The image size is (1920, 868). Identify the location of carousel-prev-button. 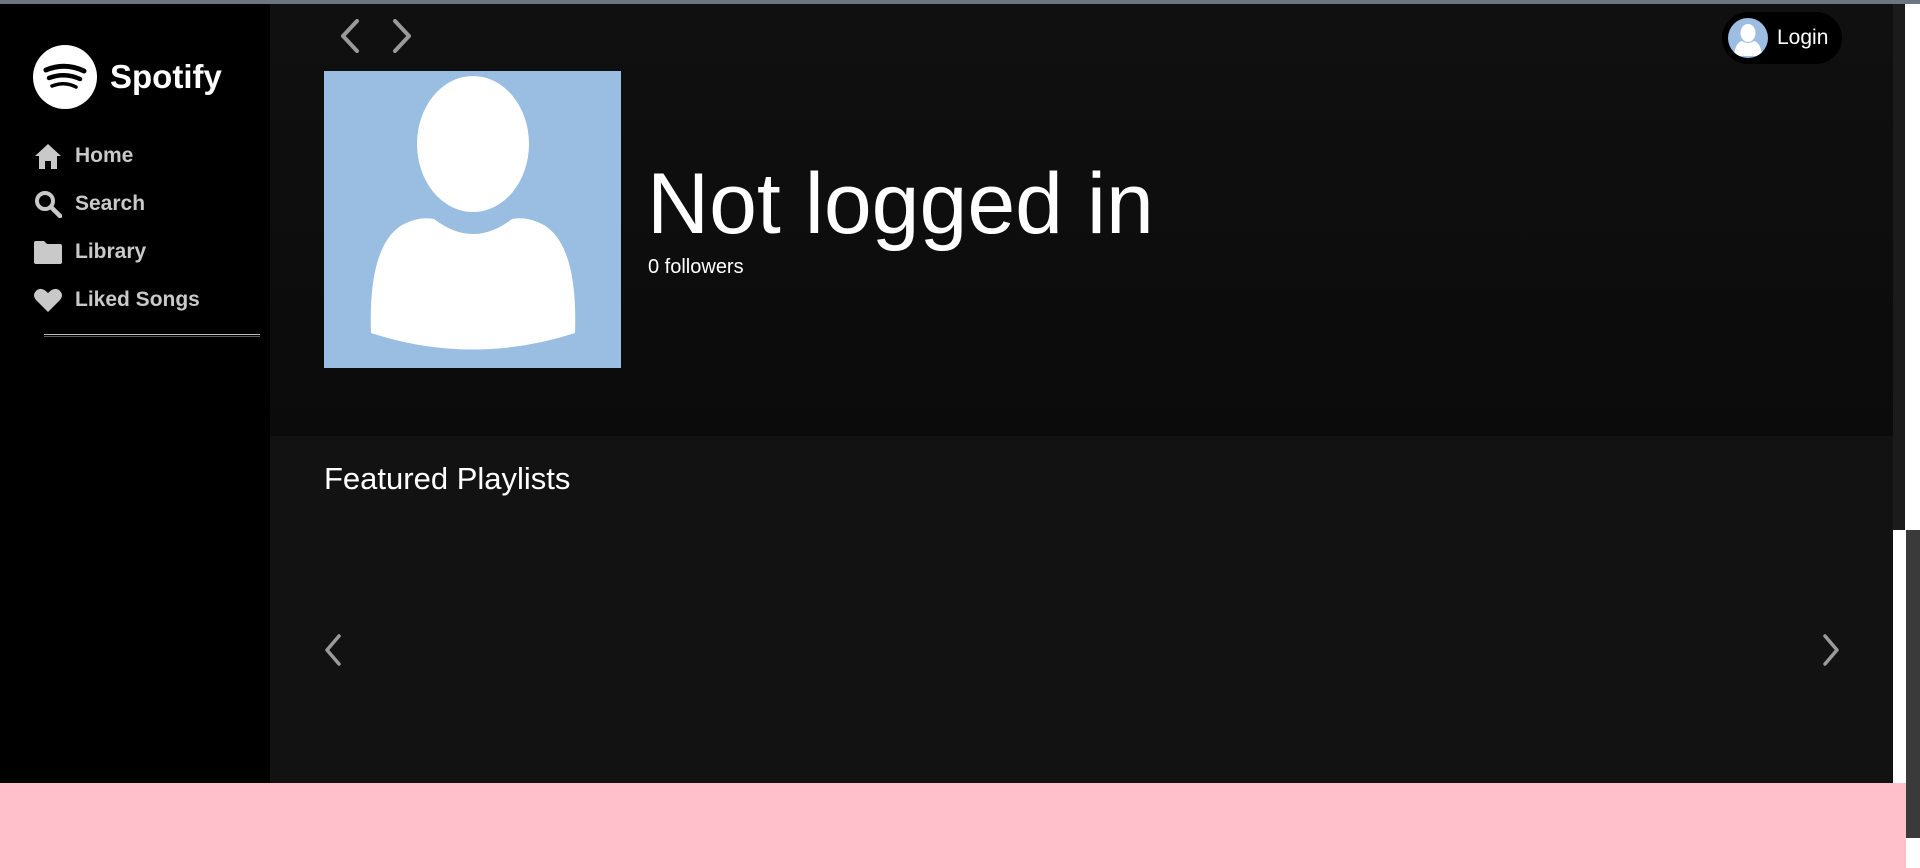
(333, 650).